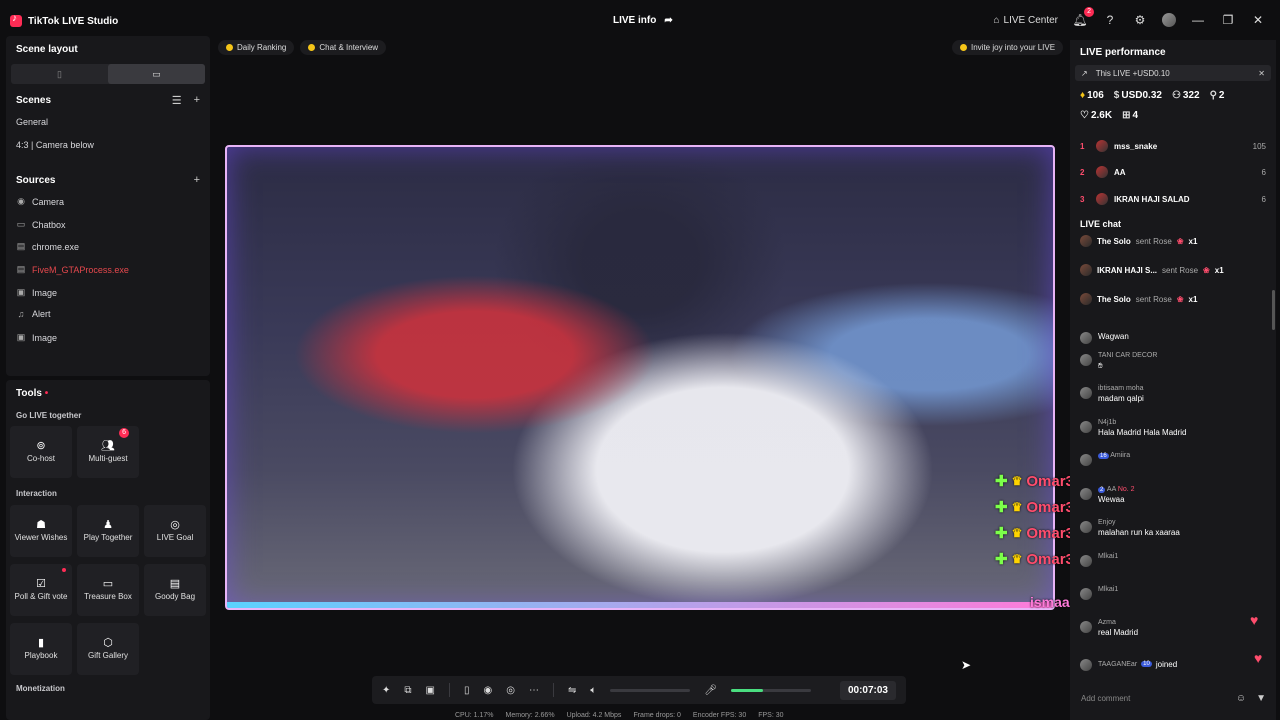 The width and height of the screenshot is (1280, 720). What do you see at coordinates (1140, 20) in the screenshot?
I see `settings-gear-icon: ⚙` at bounding box center [1140, 20].